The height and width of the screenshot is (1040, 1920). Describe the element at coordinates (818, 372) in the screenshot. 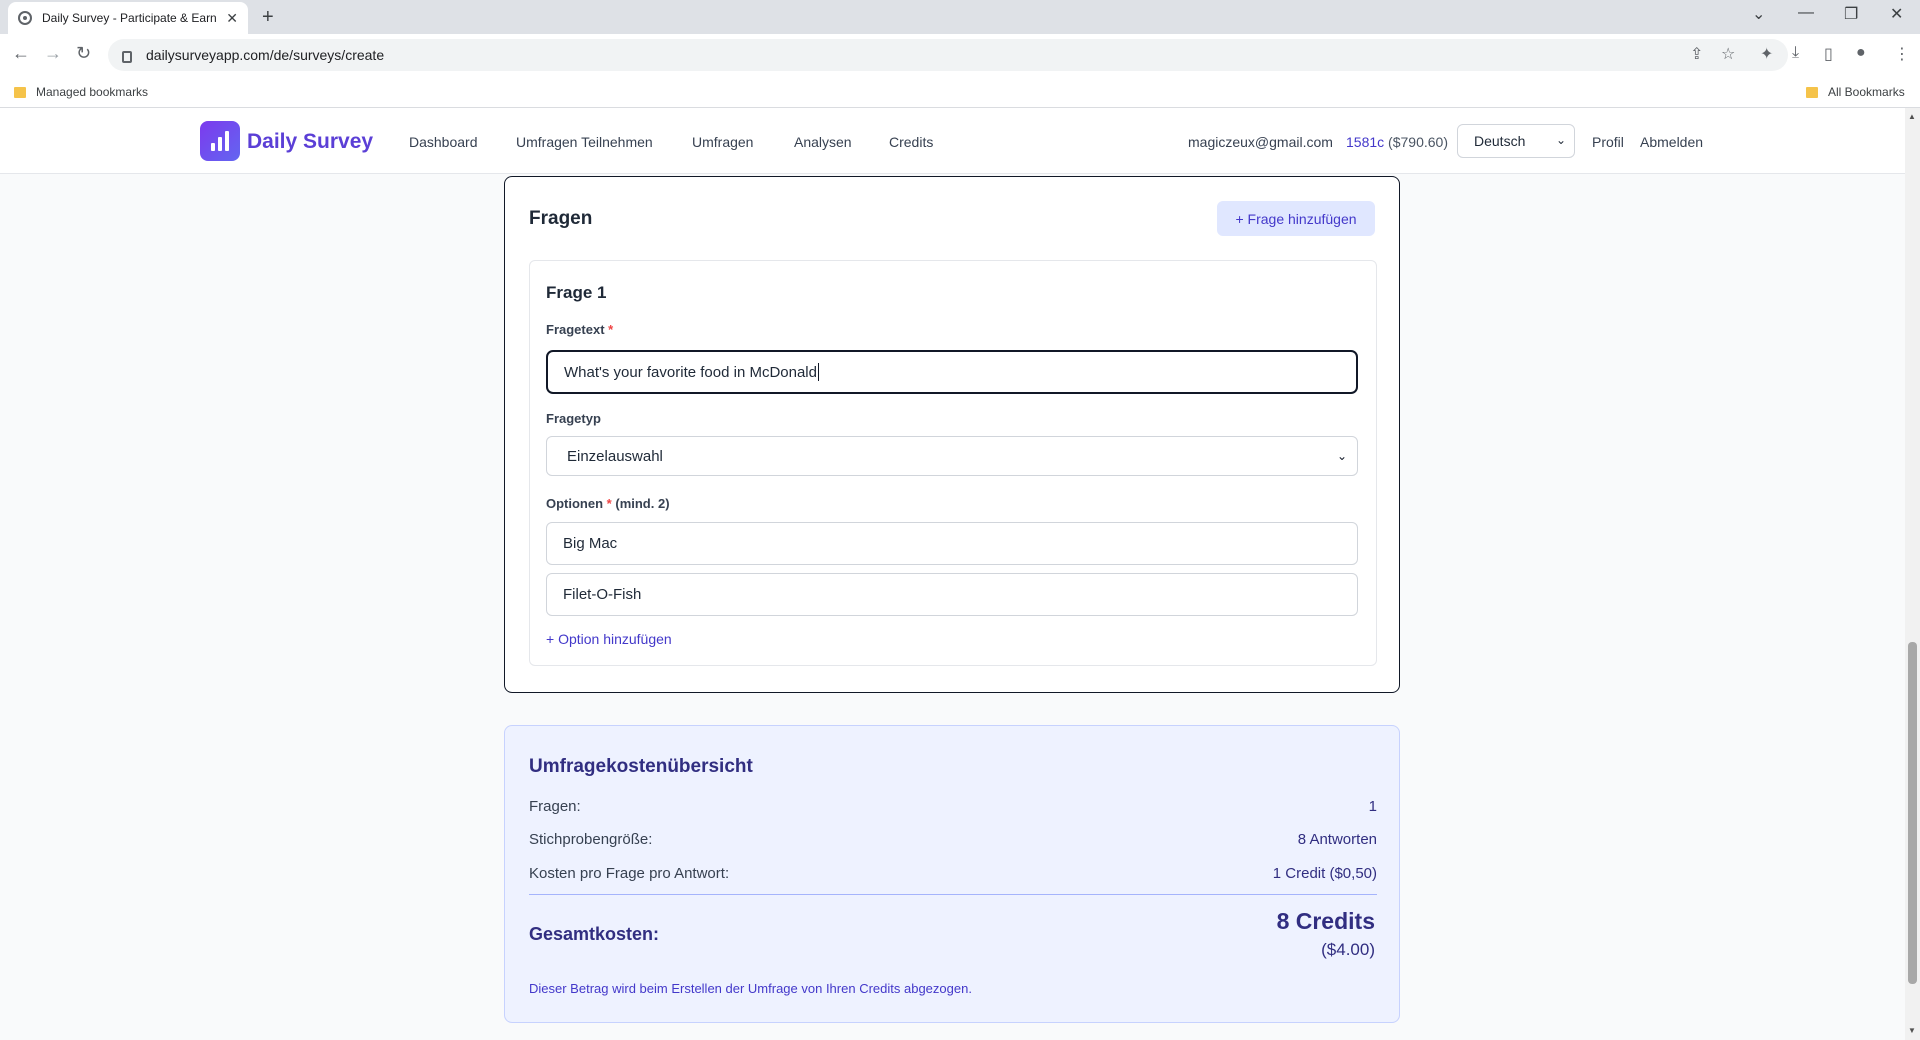

I see `text-caret` at that location.